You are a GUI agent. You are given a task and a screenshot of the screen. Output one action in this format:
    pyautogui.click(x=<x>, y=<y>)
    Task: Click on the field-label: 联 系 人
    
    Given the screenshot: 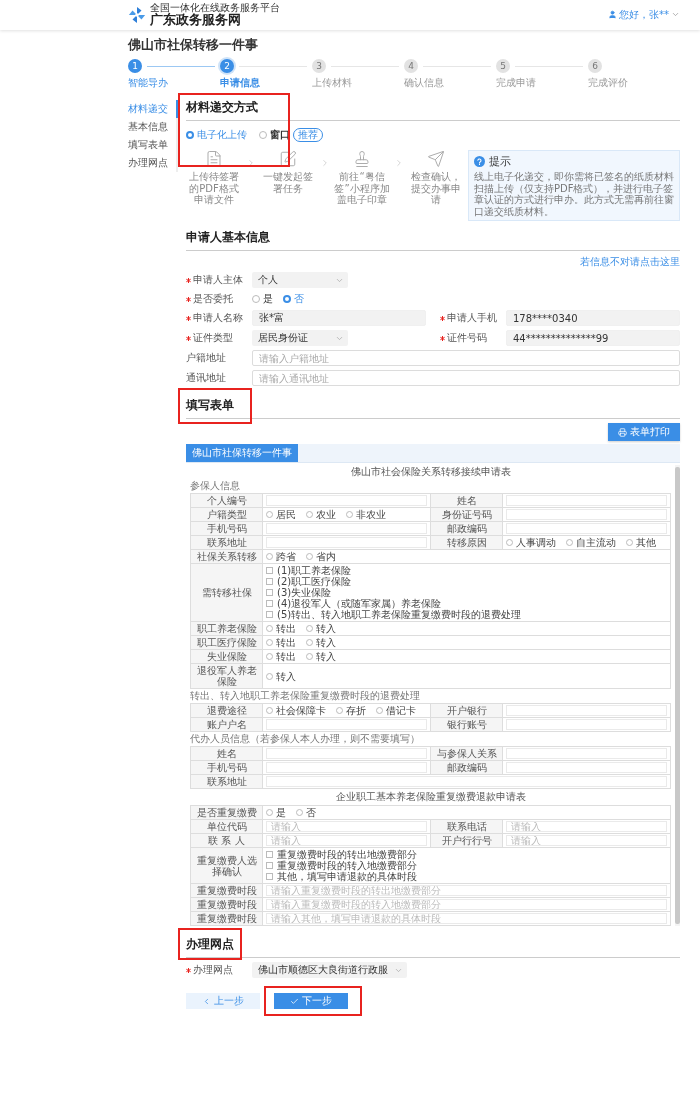 What is the action you would take?
    pyautogui.click(x=227, y=841)
    